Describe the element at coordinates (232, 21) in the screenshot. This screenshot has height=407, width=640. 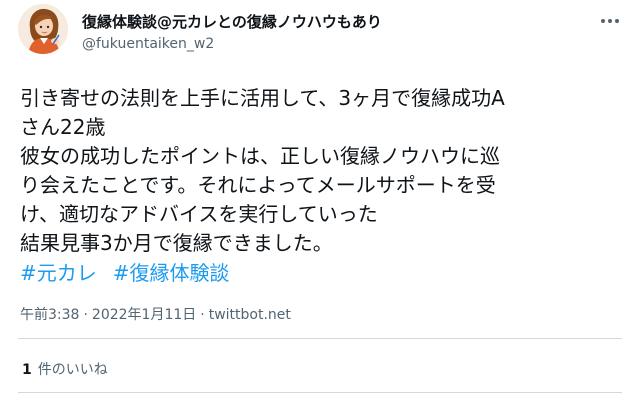
I see `display-name: 復縁体験談@元カレとの復縁ノウハウもあり` at that location.